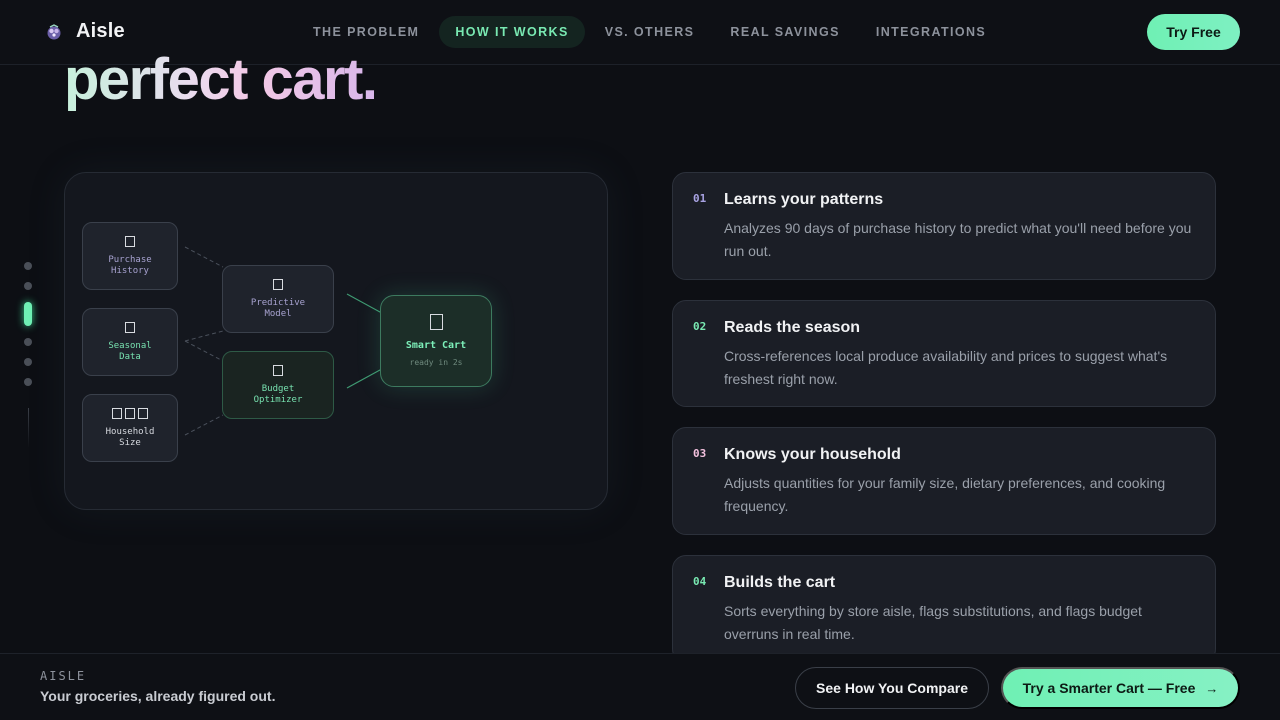 The width and height of the screenshot is (1280, 720). I want to click on section-progress-dots, so click(28, 330).